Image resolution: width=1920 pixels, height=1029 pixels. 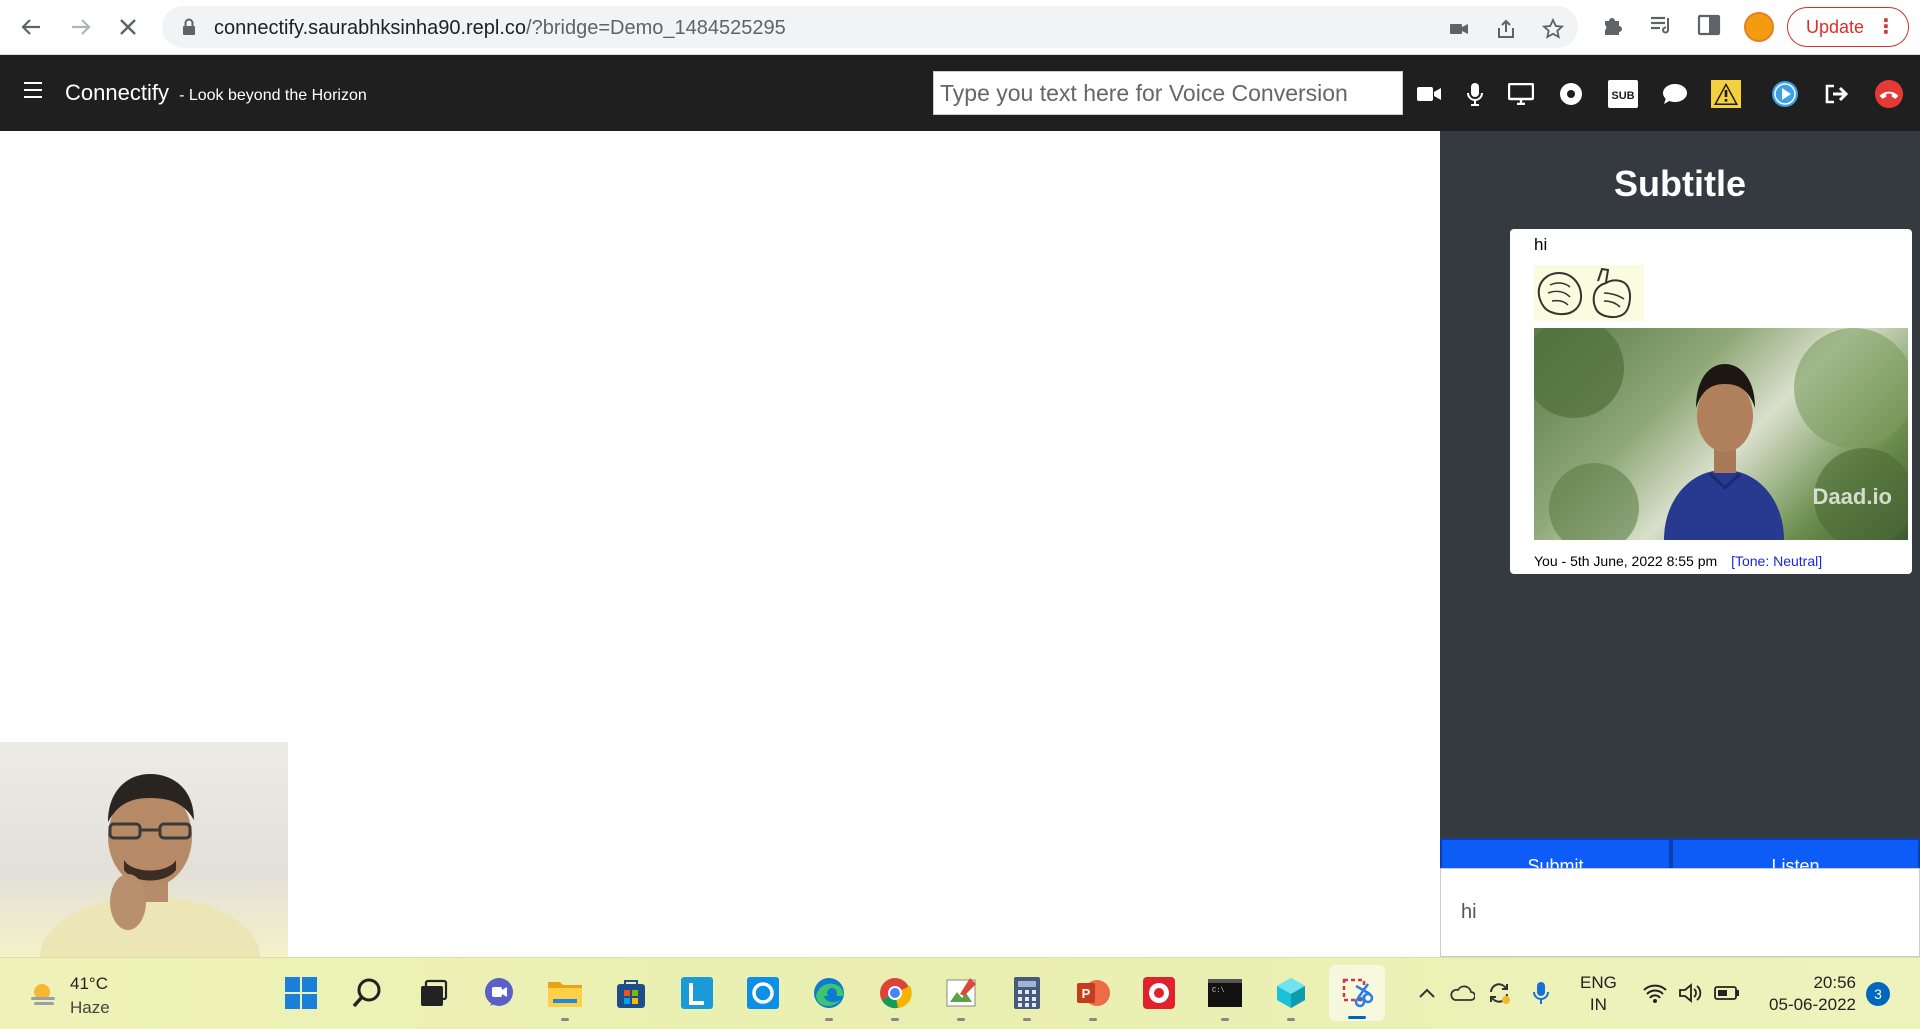 I want to click on extensions-puzzle-icon, so click(x=1613, y=25).